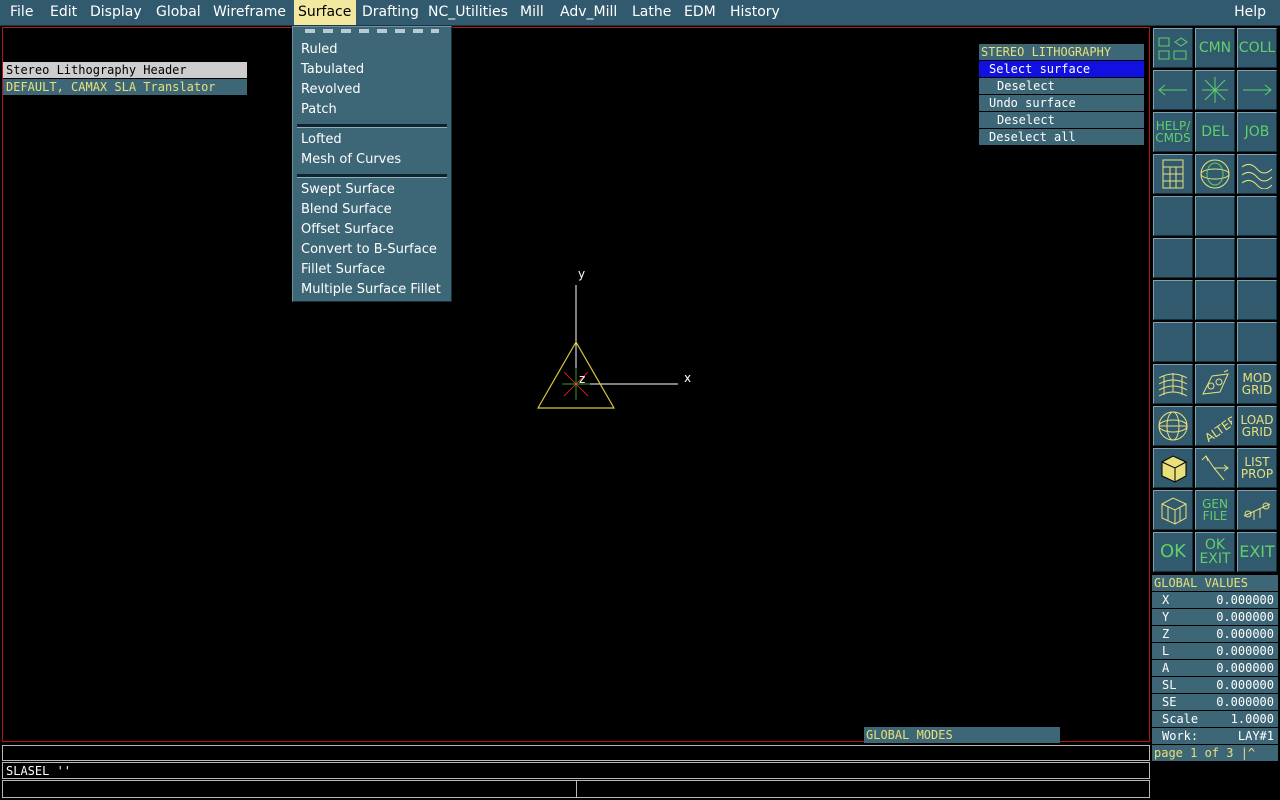 This screenshot has width=1280, height=800. I want to click on load-grid-button: LOAD GRID, so click(1257, 426).